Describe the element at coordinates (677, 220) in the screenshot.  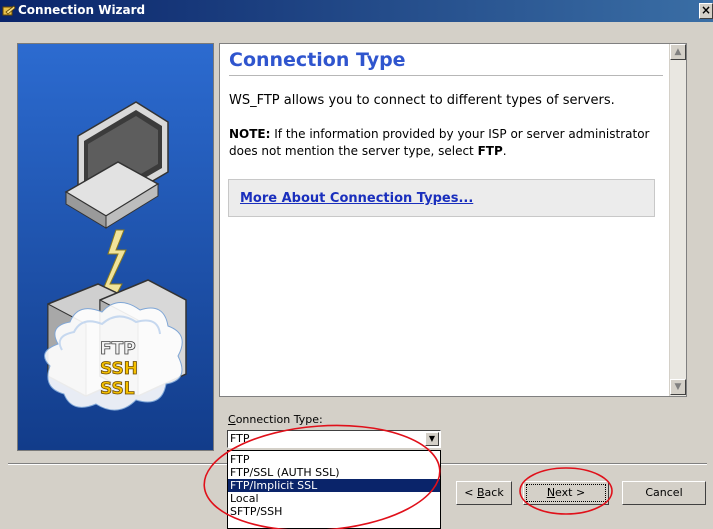
I see `vertical-scrollbar: ▲ ▼` at that location.